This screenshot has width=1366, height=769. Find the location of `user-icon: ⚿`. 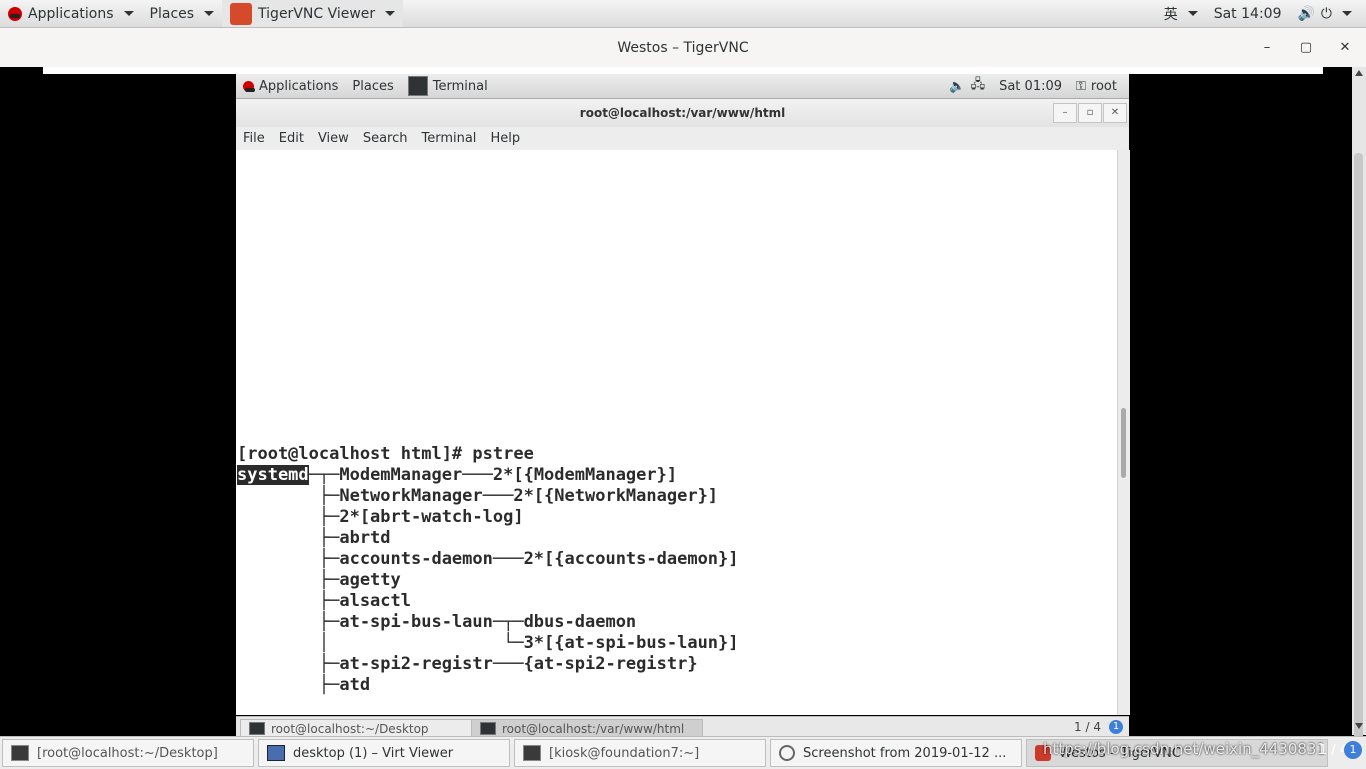

user-icon: ⚿ is located at coordinates (1081, 86).